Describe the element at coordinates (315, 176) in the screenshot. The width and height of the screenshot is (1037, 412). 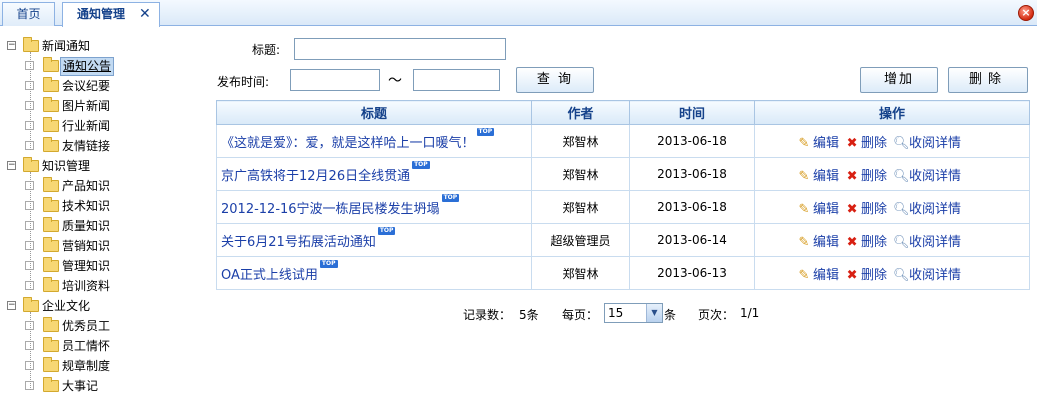
I see `row-title-link: 京广高铁将于12月26日全线贯通` at that location.